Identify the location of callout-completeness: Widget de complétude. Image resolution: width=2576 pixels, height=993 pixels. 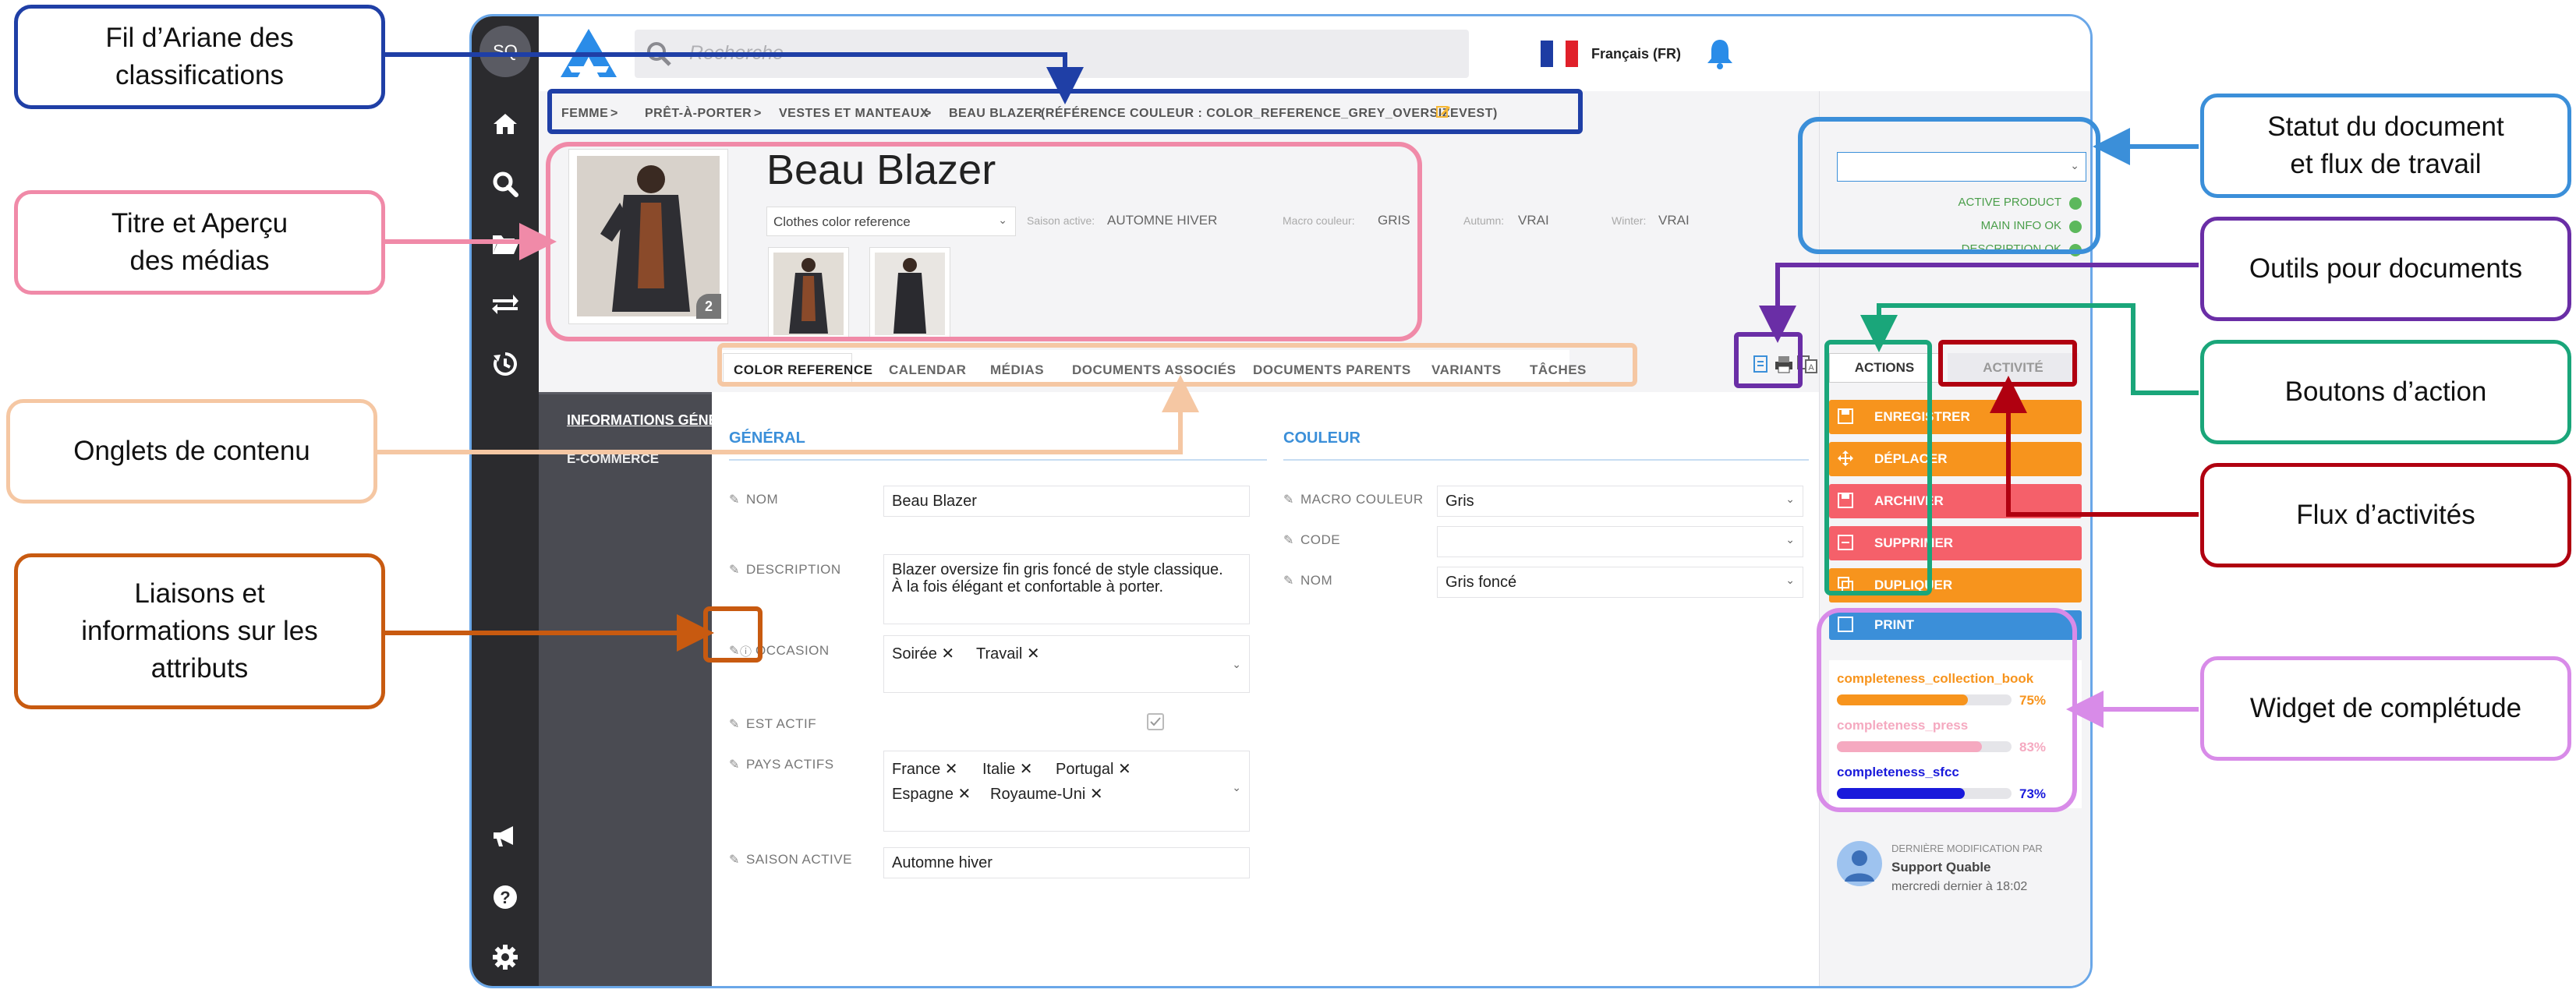
(2385, 708).